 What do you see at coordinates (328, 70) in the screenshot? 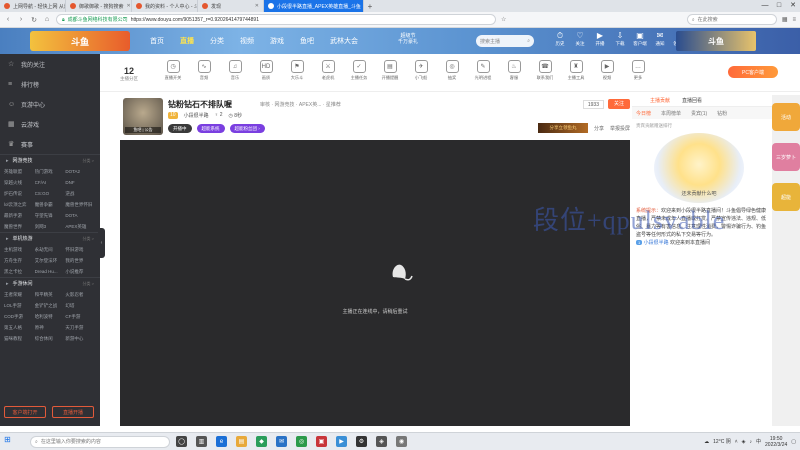
I see `category-item: ⚔ 老虎机` at bounding box center [328, 70].